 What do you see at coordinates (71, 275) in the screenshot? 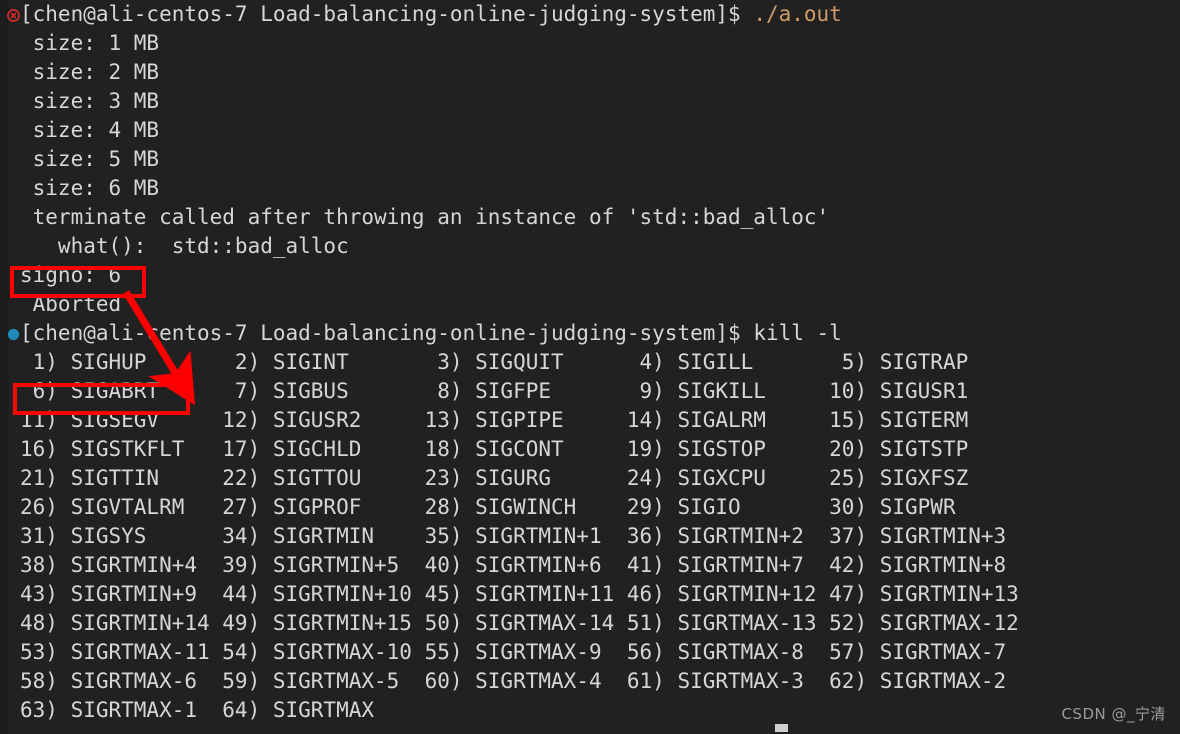
I see `terminal-text: signo: 6` at bounding box center [71, 275].